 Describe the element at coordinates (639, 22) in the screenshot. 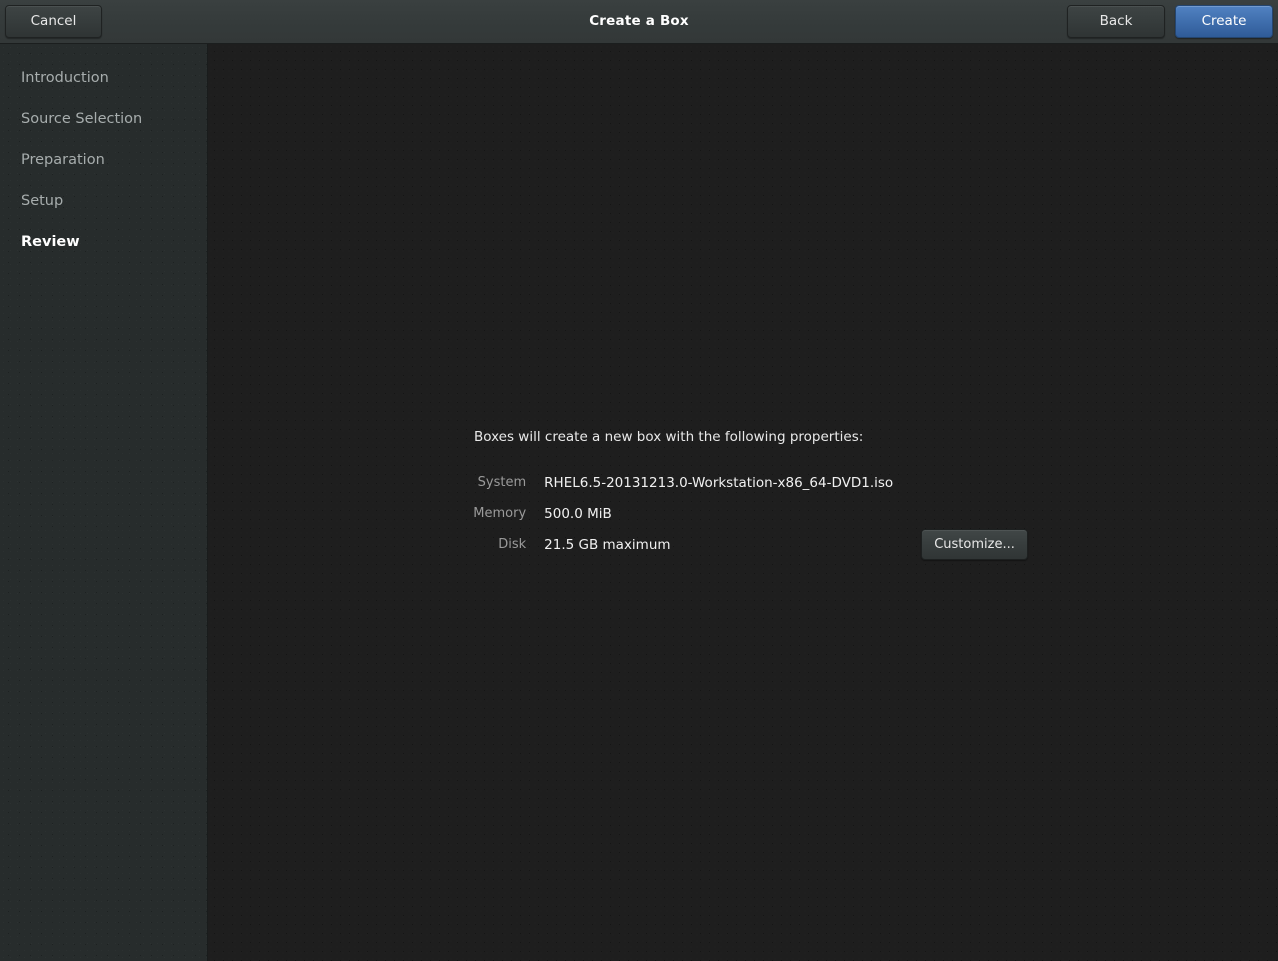

I see `header-bar: Cancel Create a Box Back Create` at that location.